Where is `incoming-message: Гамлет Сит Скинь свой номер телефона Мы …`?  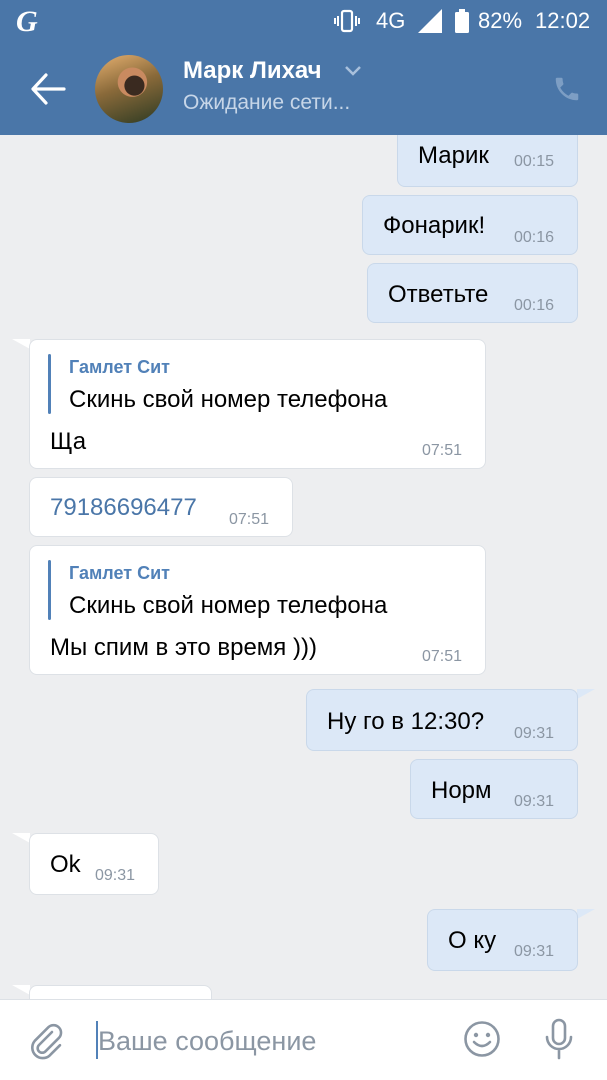 incoming-message: Гамлет Сит Скинь свой номер телефона Мы … is located at coordinates (257, 610).